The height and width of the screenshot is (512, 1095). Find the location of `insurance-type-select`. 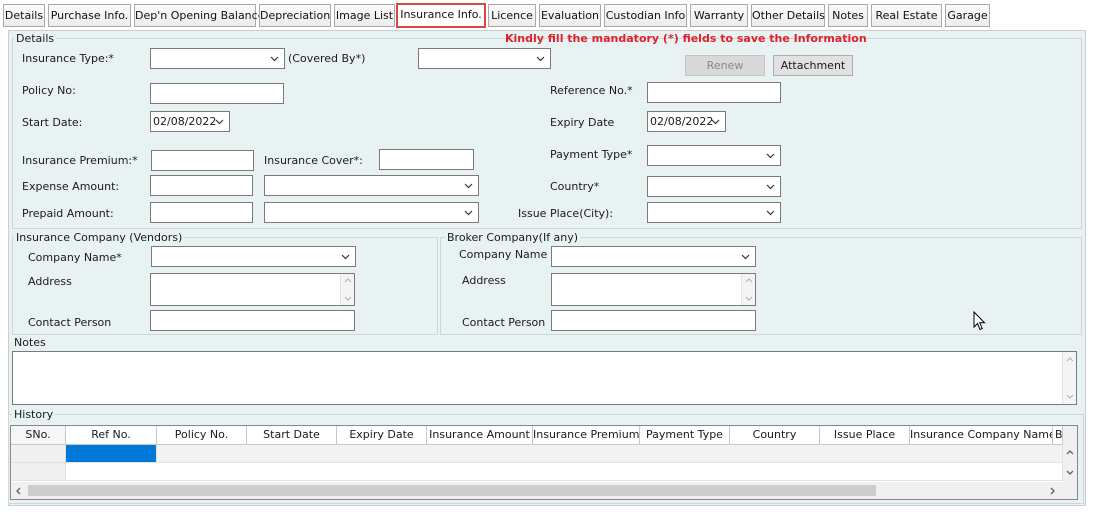

insurance-type-select is located at coordinates (217, 58).